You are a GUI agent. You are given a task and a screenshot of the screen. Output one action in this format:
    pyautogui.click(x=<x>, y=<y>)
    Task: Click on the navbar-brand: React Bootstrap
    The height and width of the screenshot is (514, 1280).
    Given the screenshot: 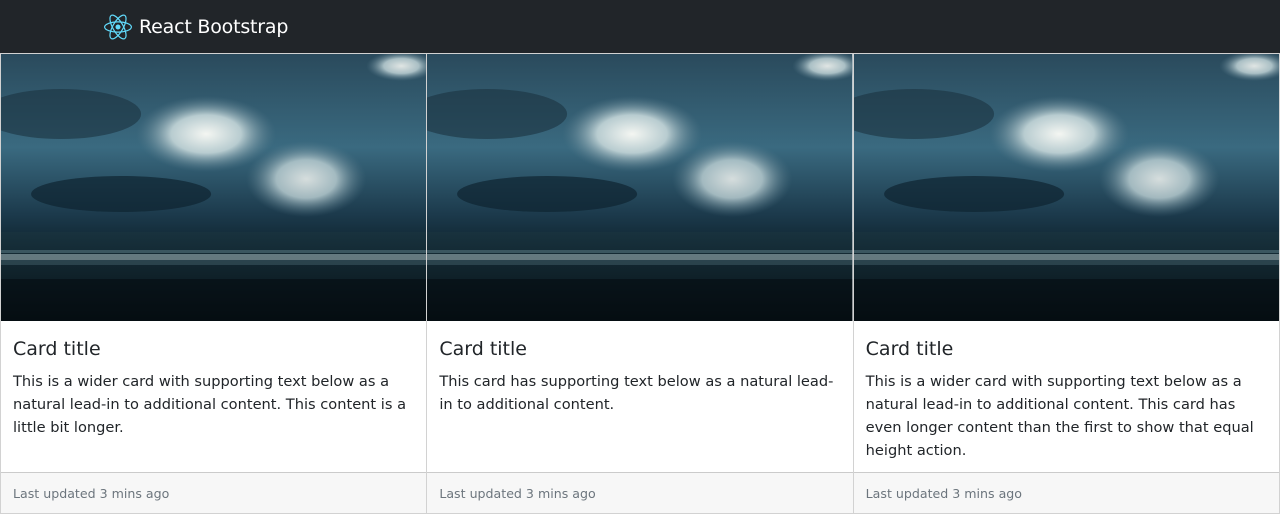 What is the action you would take?
    pyautogui.click(x=196, y=27)
    